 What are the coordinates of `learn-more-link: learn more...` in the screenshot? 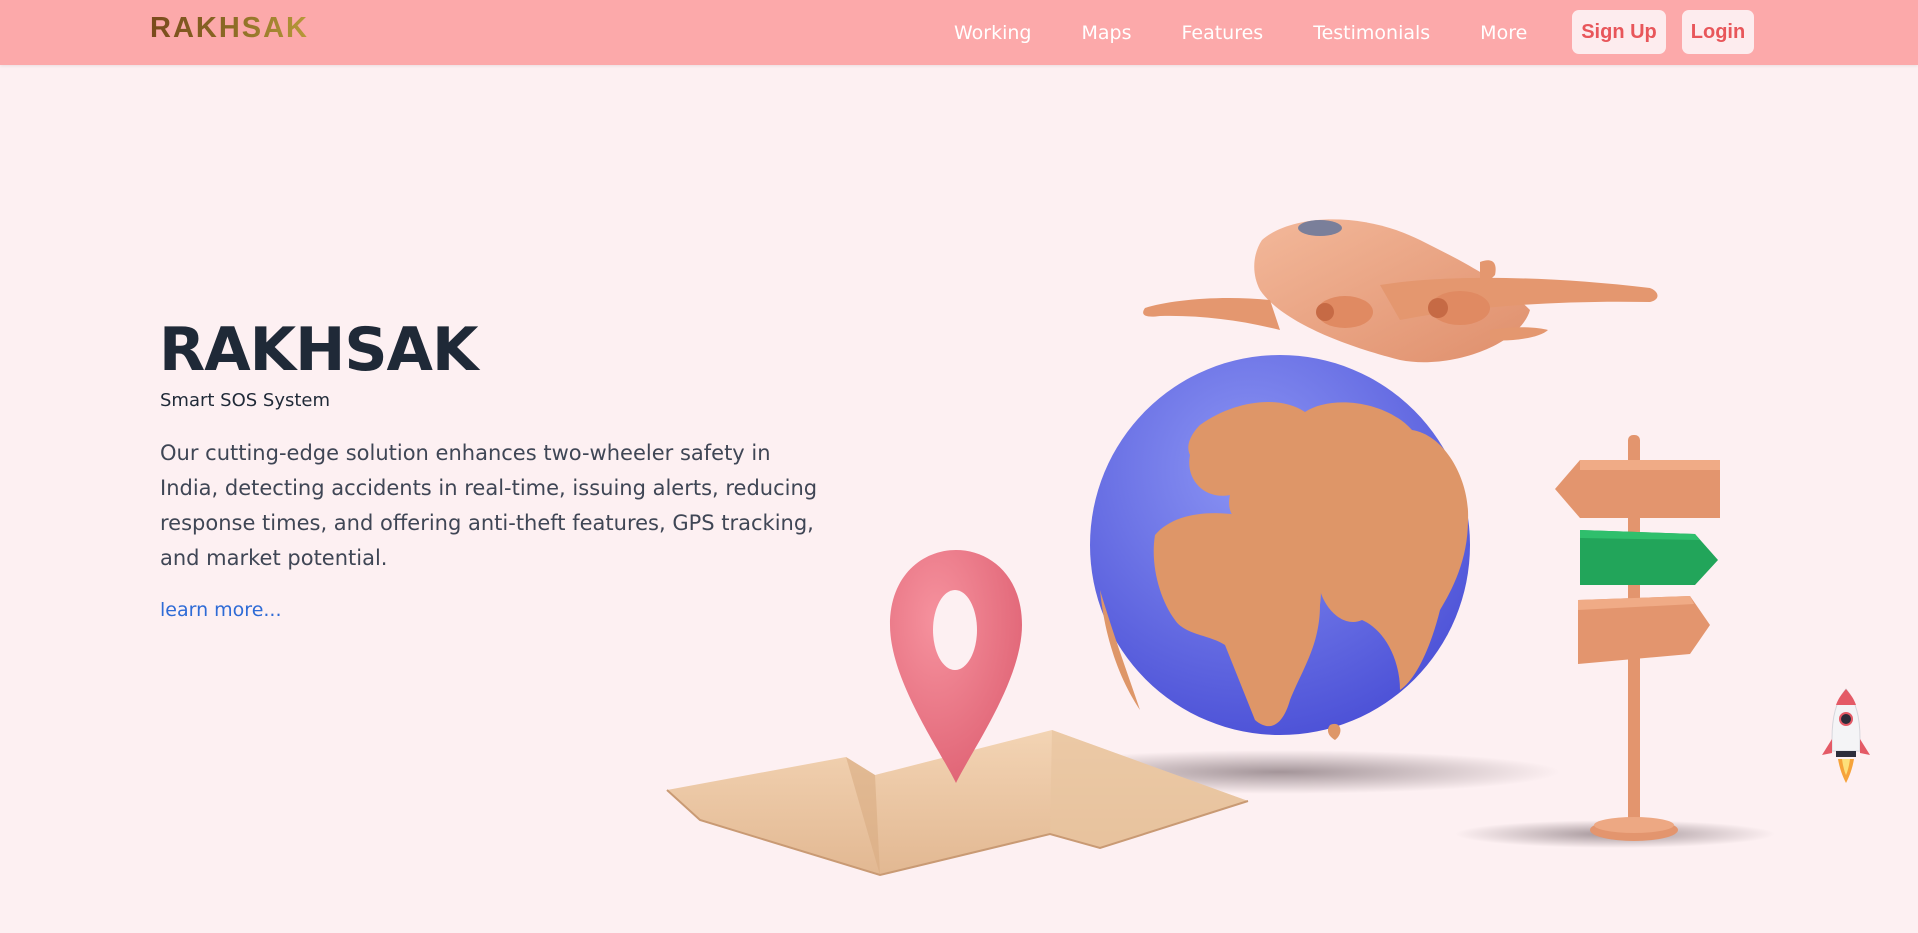 It's located at (221, 610).